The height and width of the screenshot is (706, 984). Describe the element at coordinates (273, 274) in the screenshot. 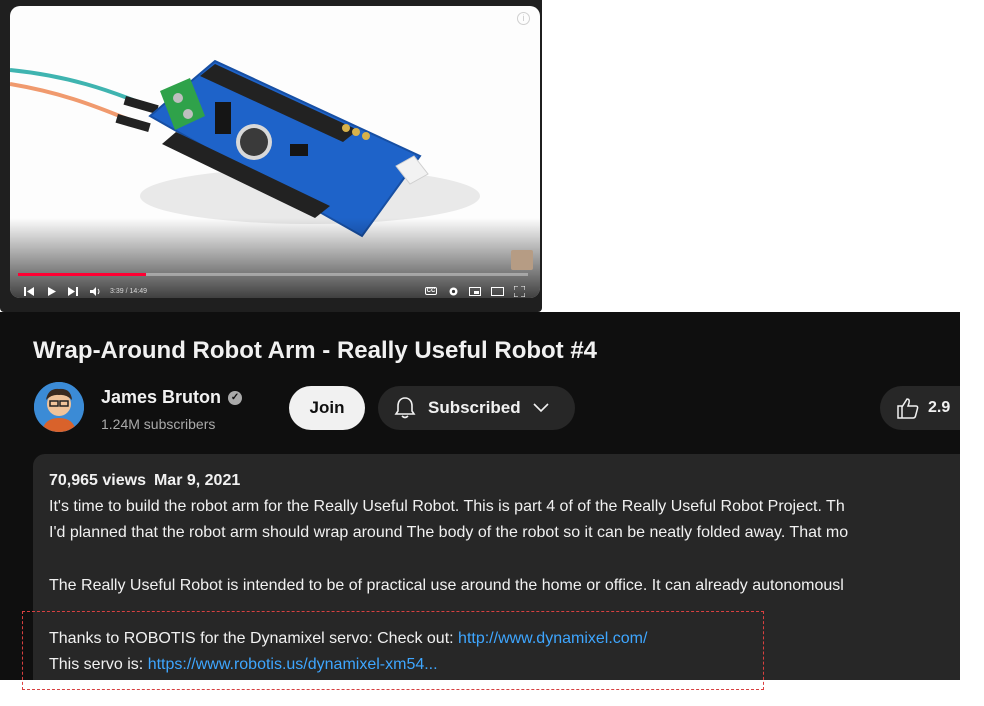

I see `progress-bar` at that location.